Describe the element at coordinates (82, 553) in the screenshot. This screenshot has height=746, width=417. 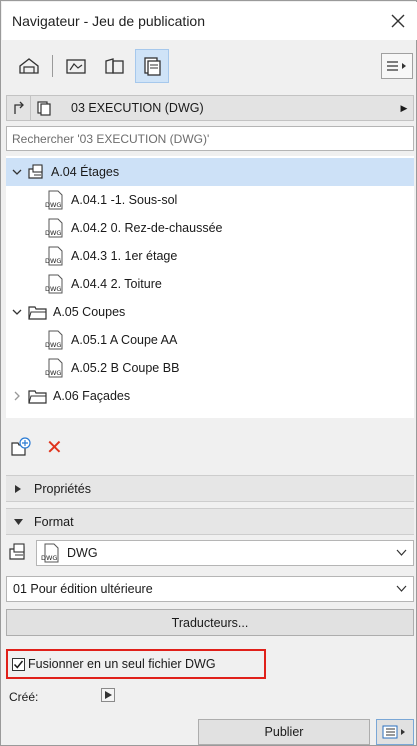
I see `file-type-value: DWG` at that location.